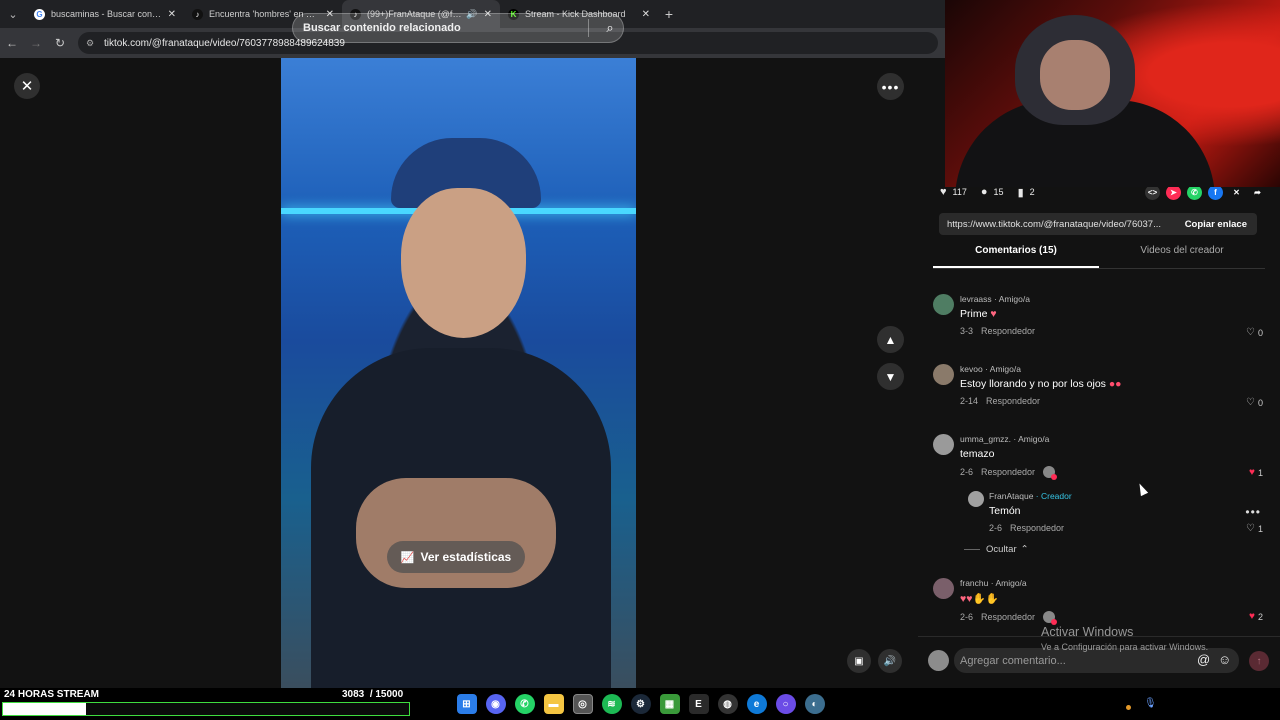 The image size is (1280, 720). Describe the element at coordinates (1253, 512) in the screenshot. I see `more-options-icon: •••` at that location.